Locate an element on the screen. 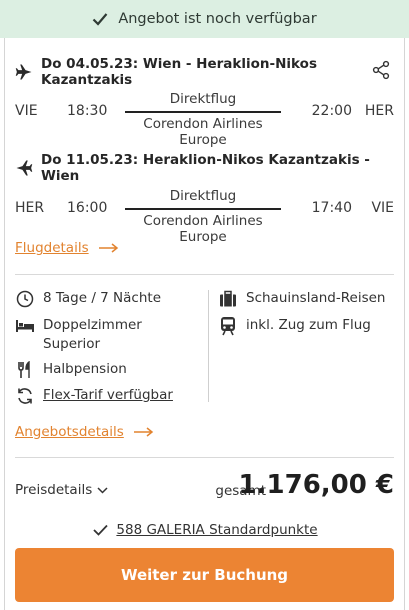  departure-time: 16:00 is located at coordinates (87, 208).